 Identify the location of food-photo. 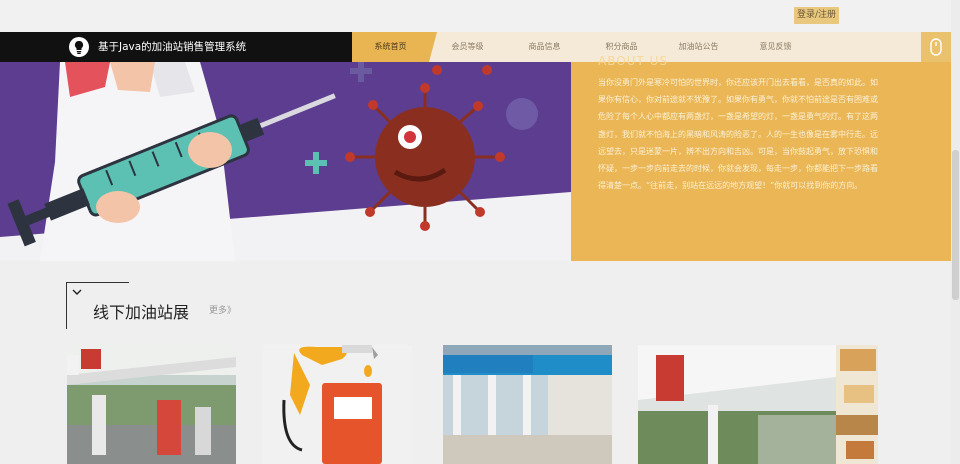
(857, 404).